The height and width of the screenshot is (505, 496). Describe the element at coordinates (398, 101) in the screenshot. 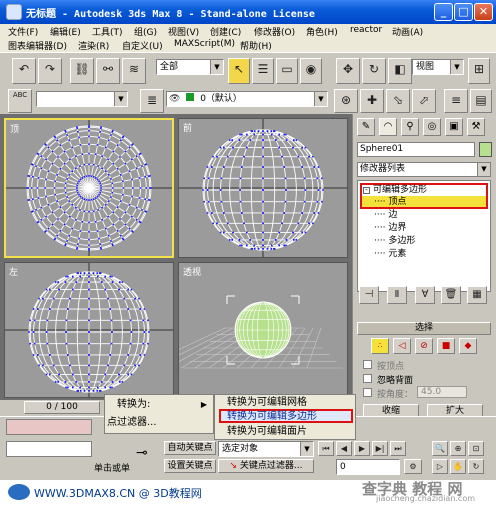

I see `select-in-layer-icon: ⬂` at that location.